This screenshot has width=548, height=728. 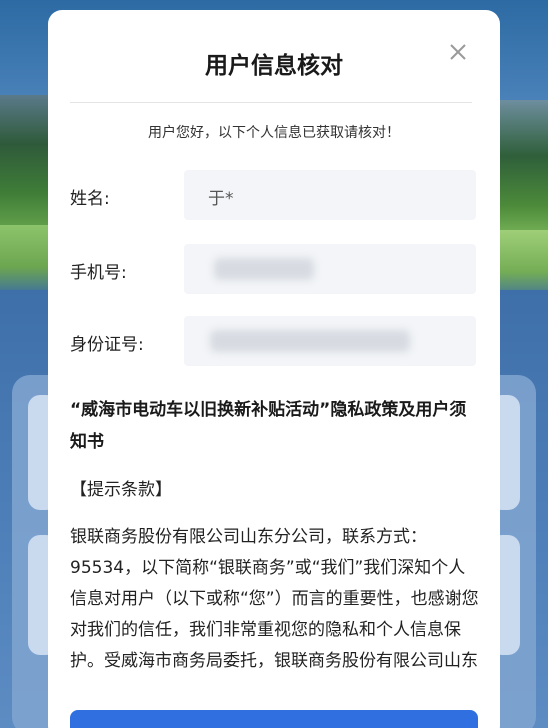 I want to click on hill-right, so click(x=521, y=170).